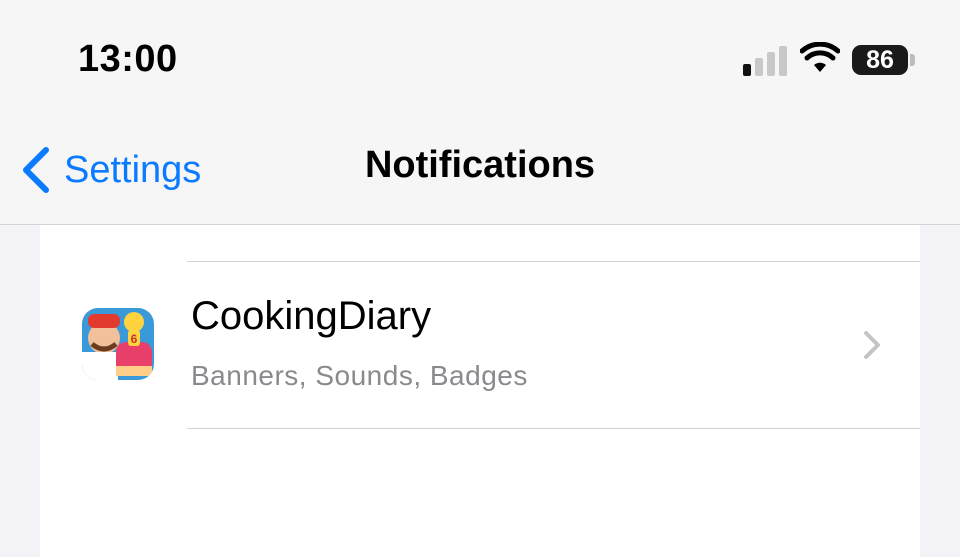 The image size is (960, 557). I want to click on cookingdiary-app-icon: 6, so click(118, 344).